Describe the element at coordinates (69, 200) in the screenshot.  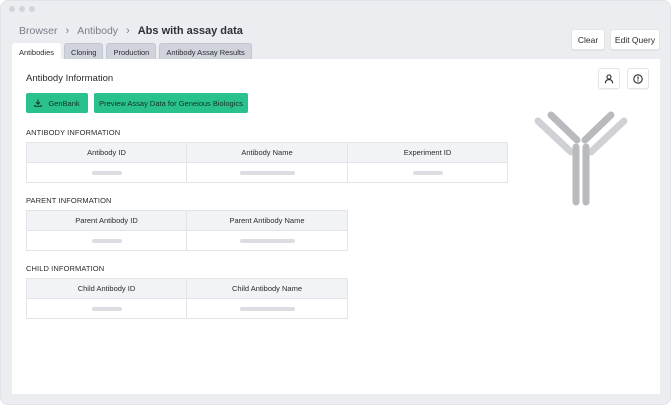
I see `parent-information-label: PARENT INFORMATION` at that location.